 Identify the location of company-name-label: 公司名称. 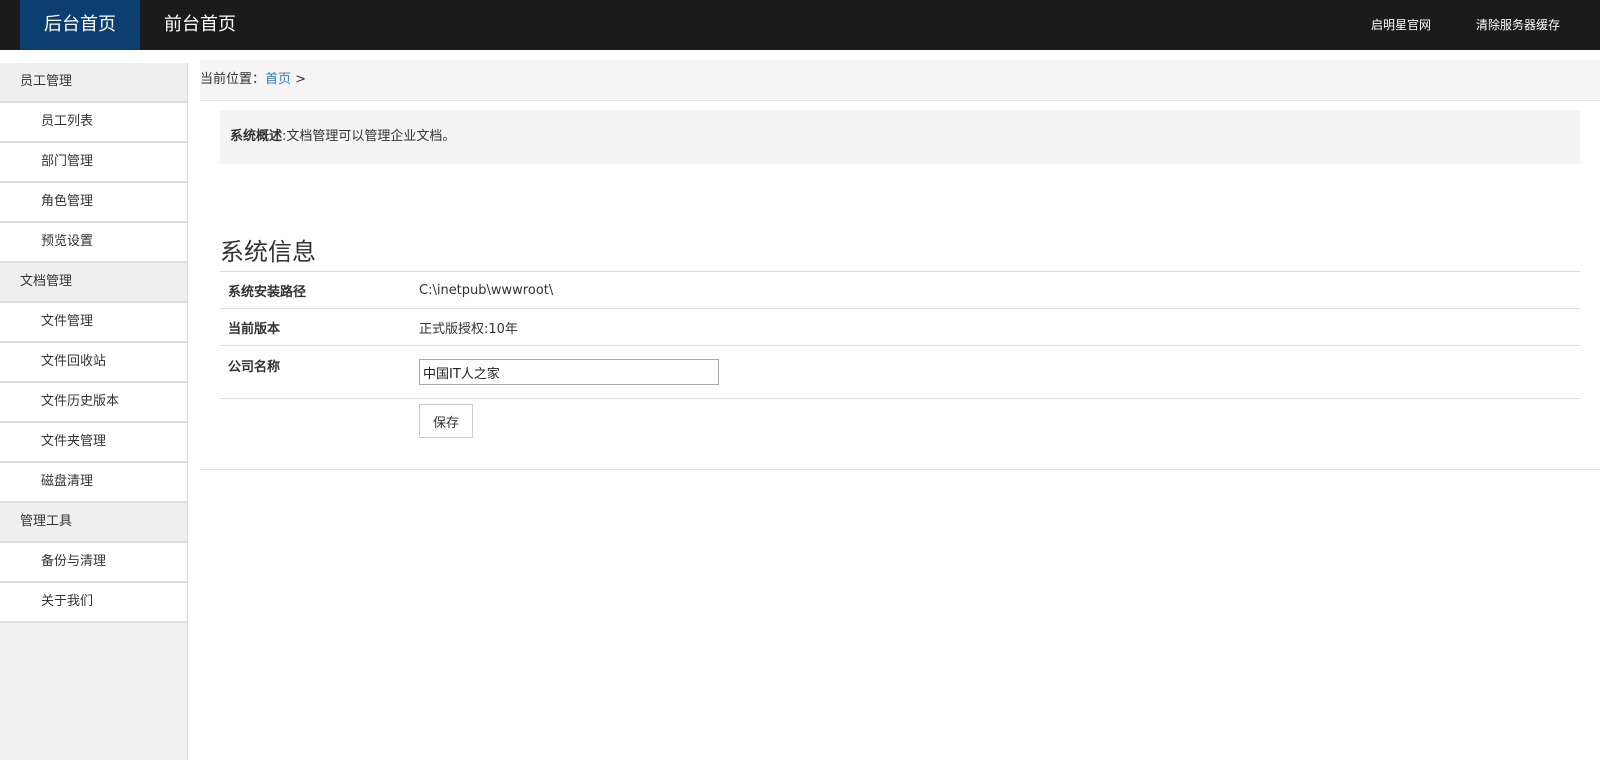
(315, 372).